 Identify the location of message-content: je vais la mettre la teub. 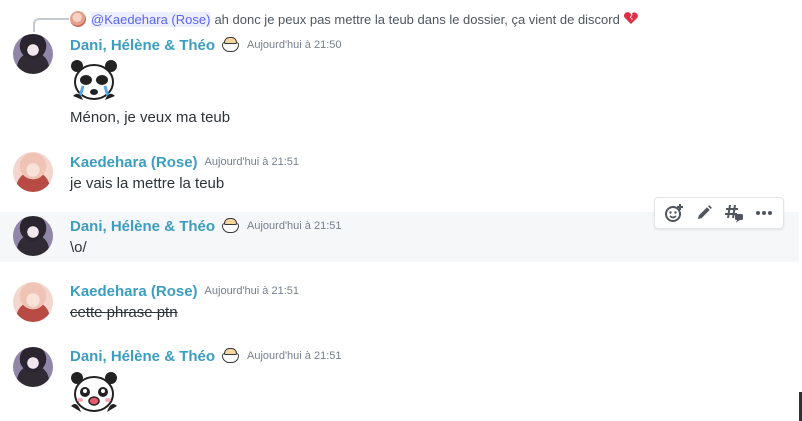
(147, 183).